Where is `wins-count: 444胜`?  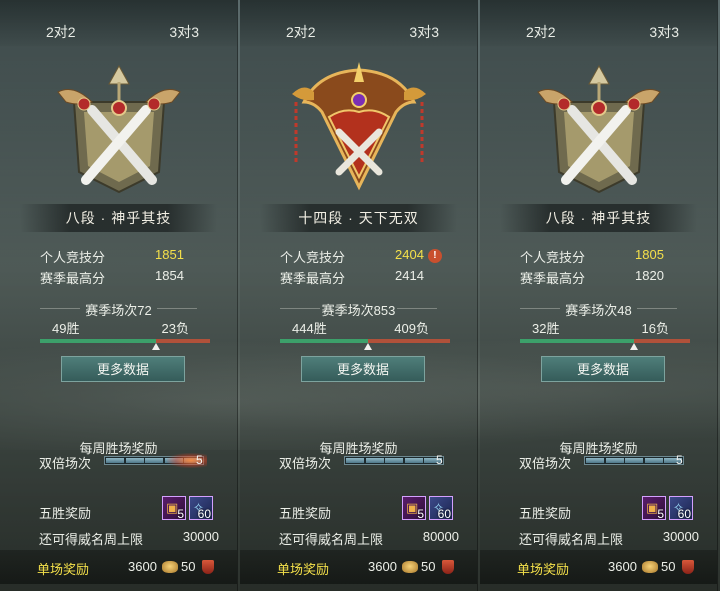
wins-count: 444胜 is located at coordinates (309, 328).